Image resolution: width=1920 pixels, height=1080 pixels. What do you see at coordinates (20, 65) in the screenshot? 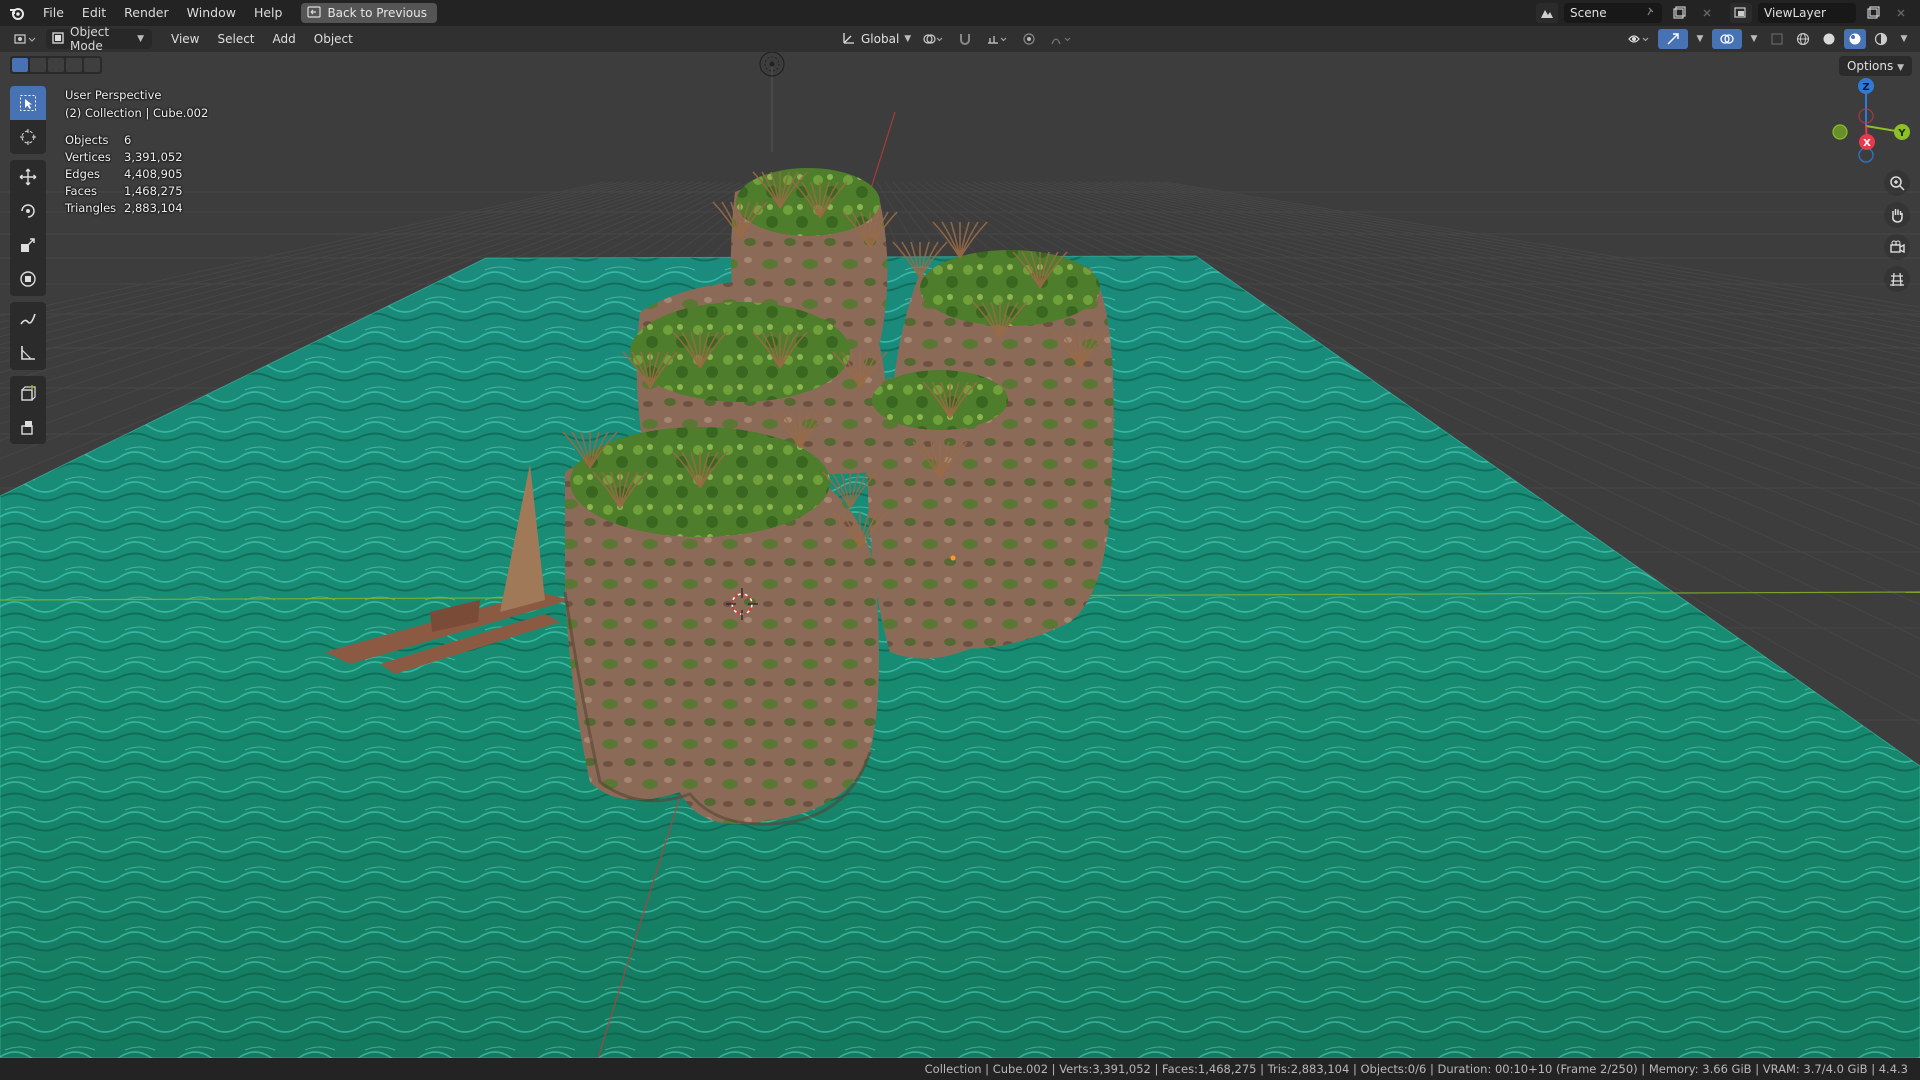
I see `select-new-icon` at bounding box center [20, 65].